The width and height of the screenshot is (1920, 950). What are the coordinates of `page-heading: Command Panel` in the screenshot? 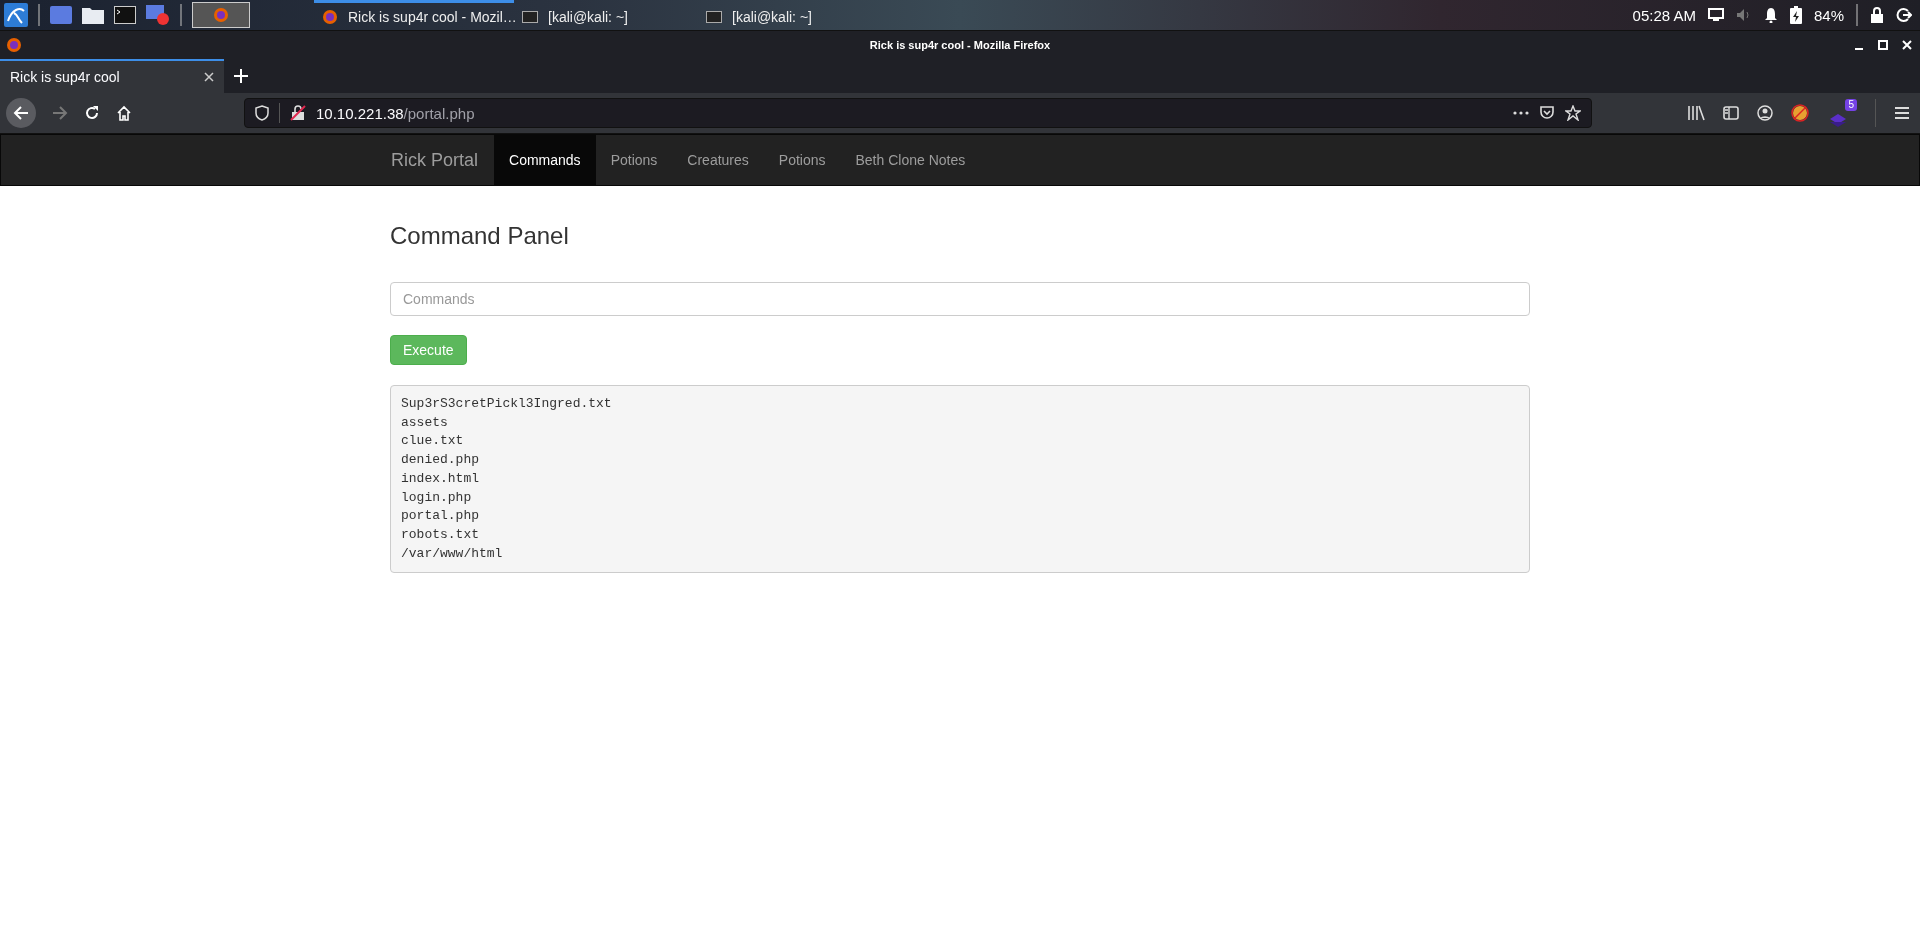 It's located at (480, 236).